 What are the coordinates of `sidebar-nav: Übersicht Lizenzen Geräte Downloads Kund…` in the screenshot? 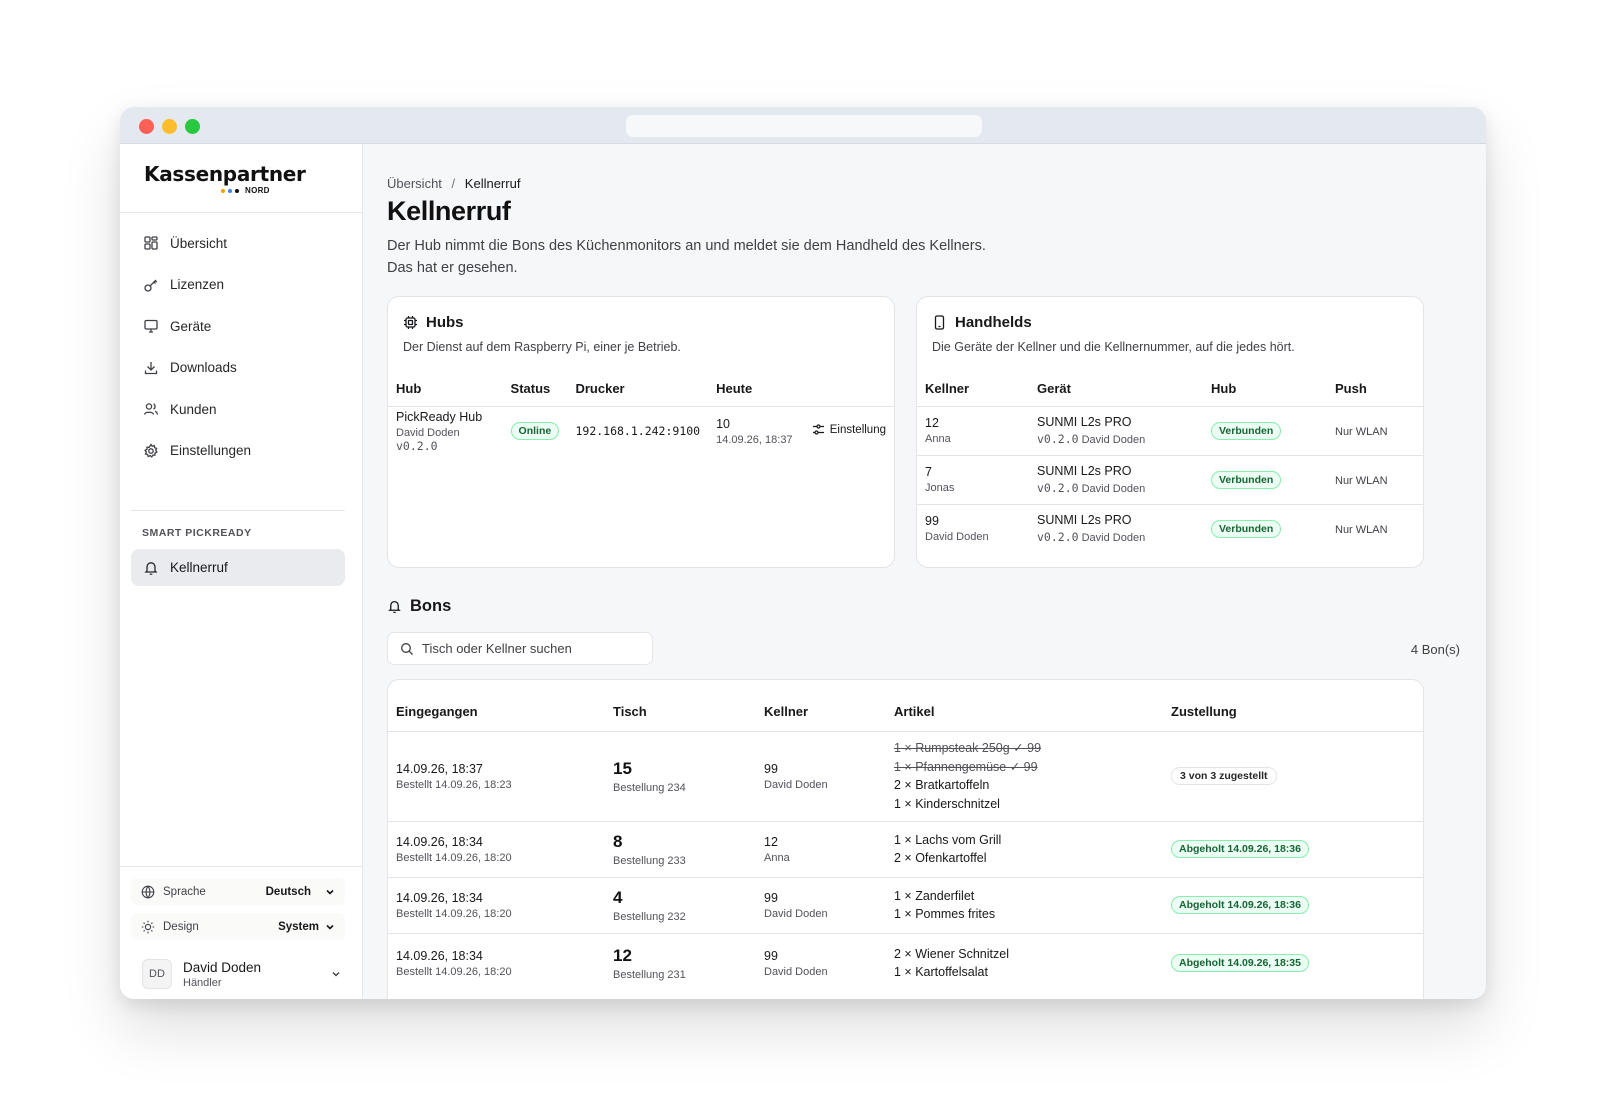 It's located at (241, 348).